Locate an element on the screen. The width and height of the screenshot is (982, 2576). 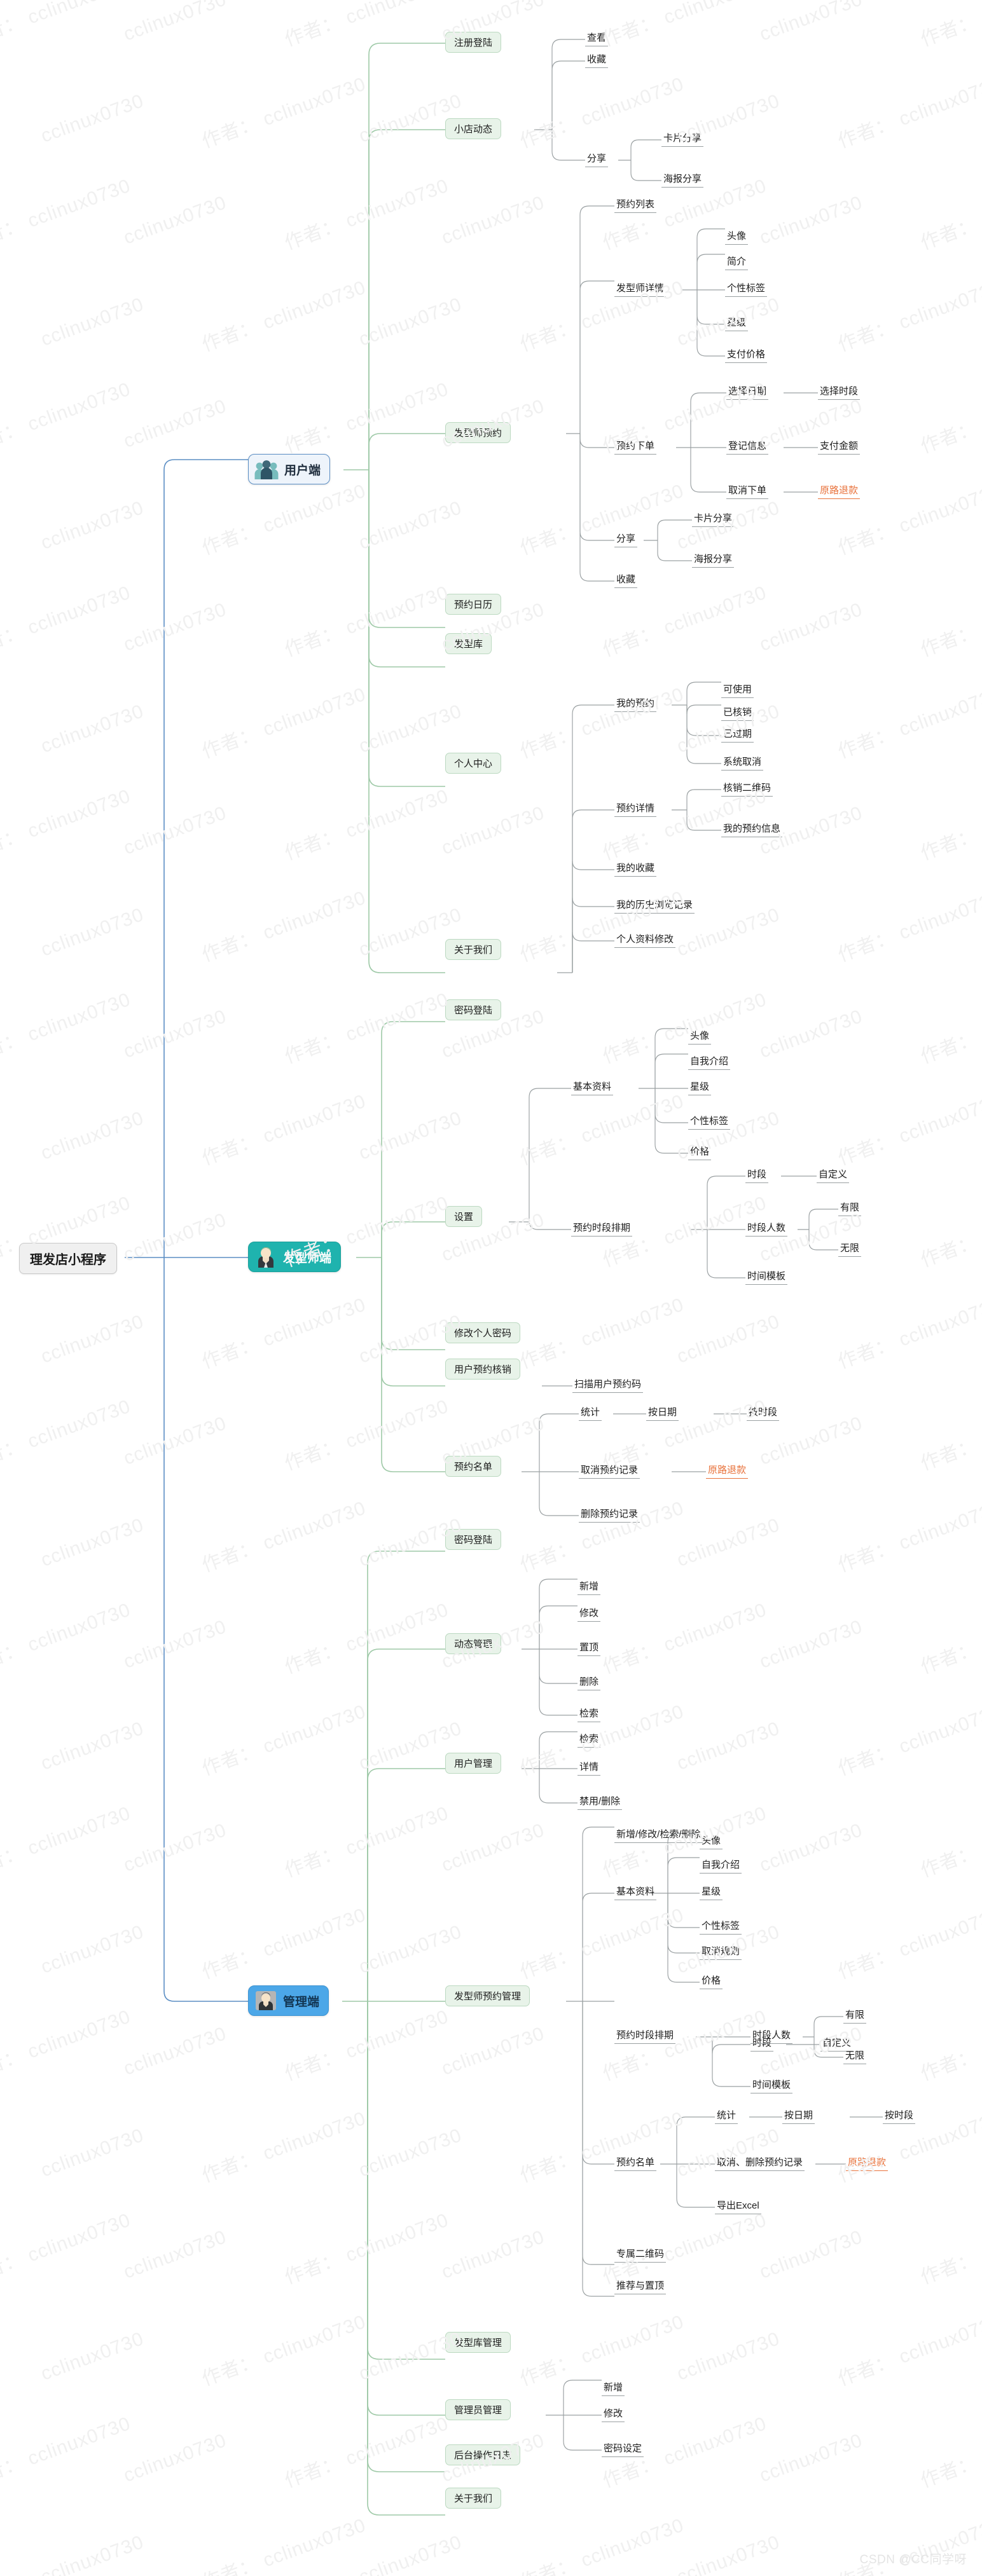
node-hair-library-mgmt: 发型库管理 is located at coordinates (478, 2342).